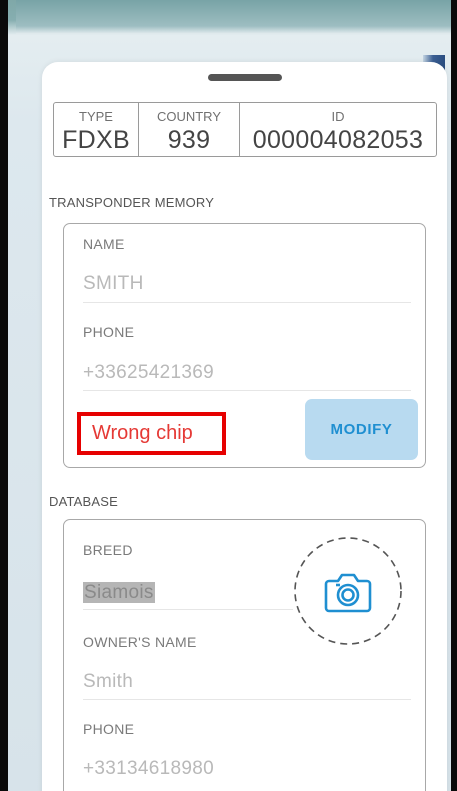 This screenshot has height=791, width=457. I want to click on id-value: 000004082053, so click(338, 140).